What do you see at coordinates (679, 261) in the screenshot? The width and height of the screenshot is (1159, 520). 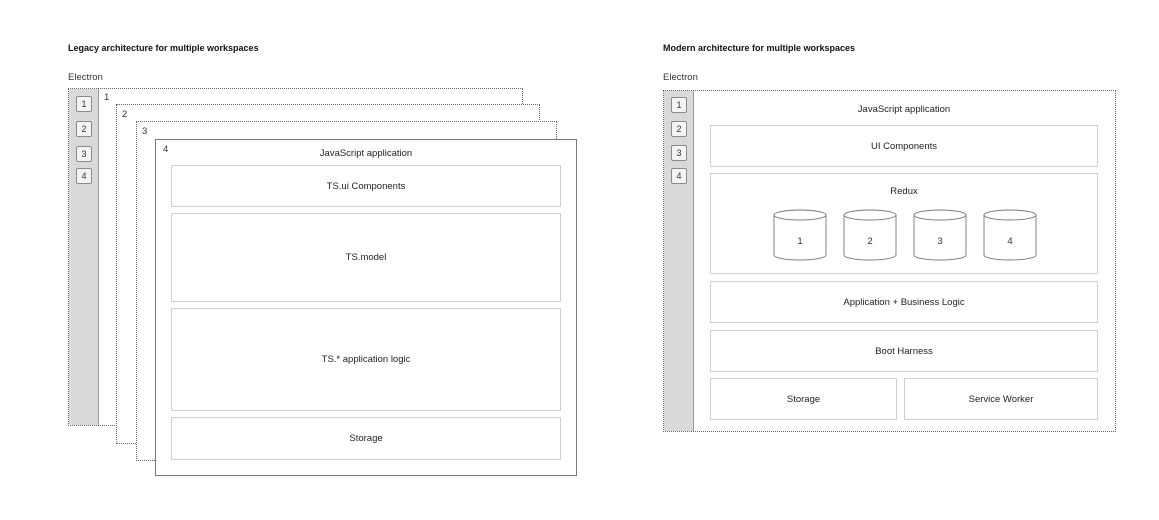 I see `modern-sidebar` at bounding box center [679, 261].